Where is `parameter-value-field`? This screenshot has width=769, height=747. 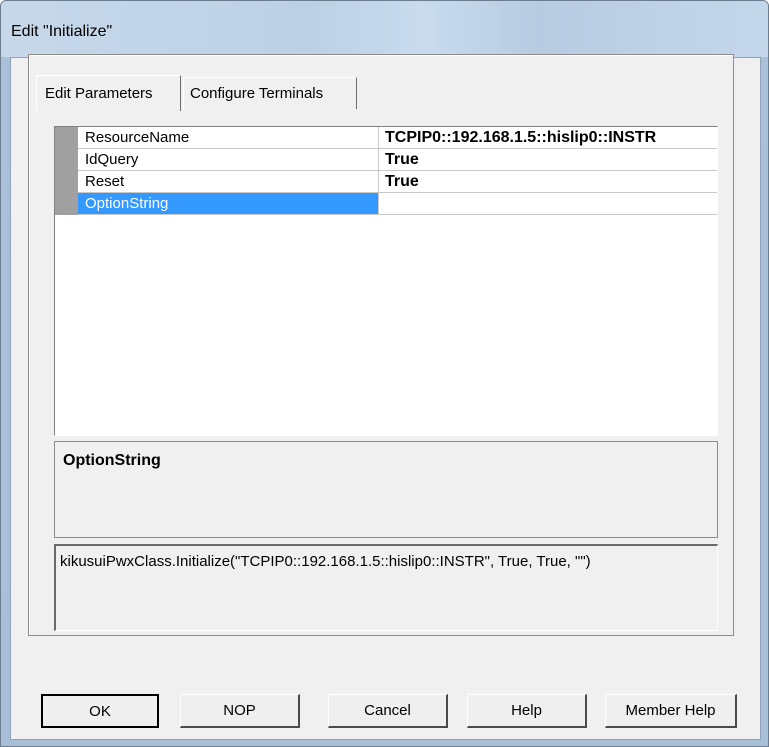 parameter-value-field is located at coordinates (548, 204).